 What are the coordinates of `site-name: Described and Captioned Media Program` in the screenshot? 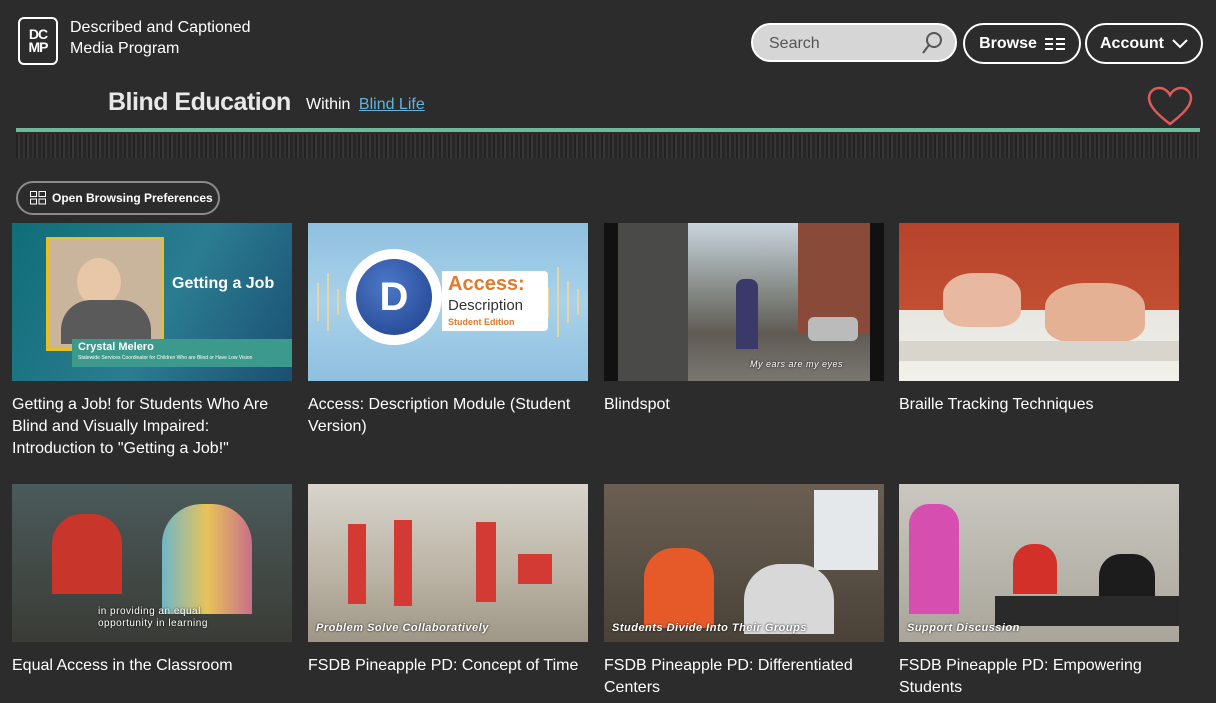 It's located at (180, 38).